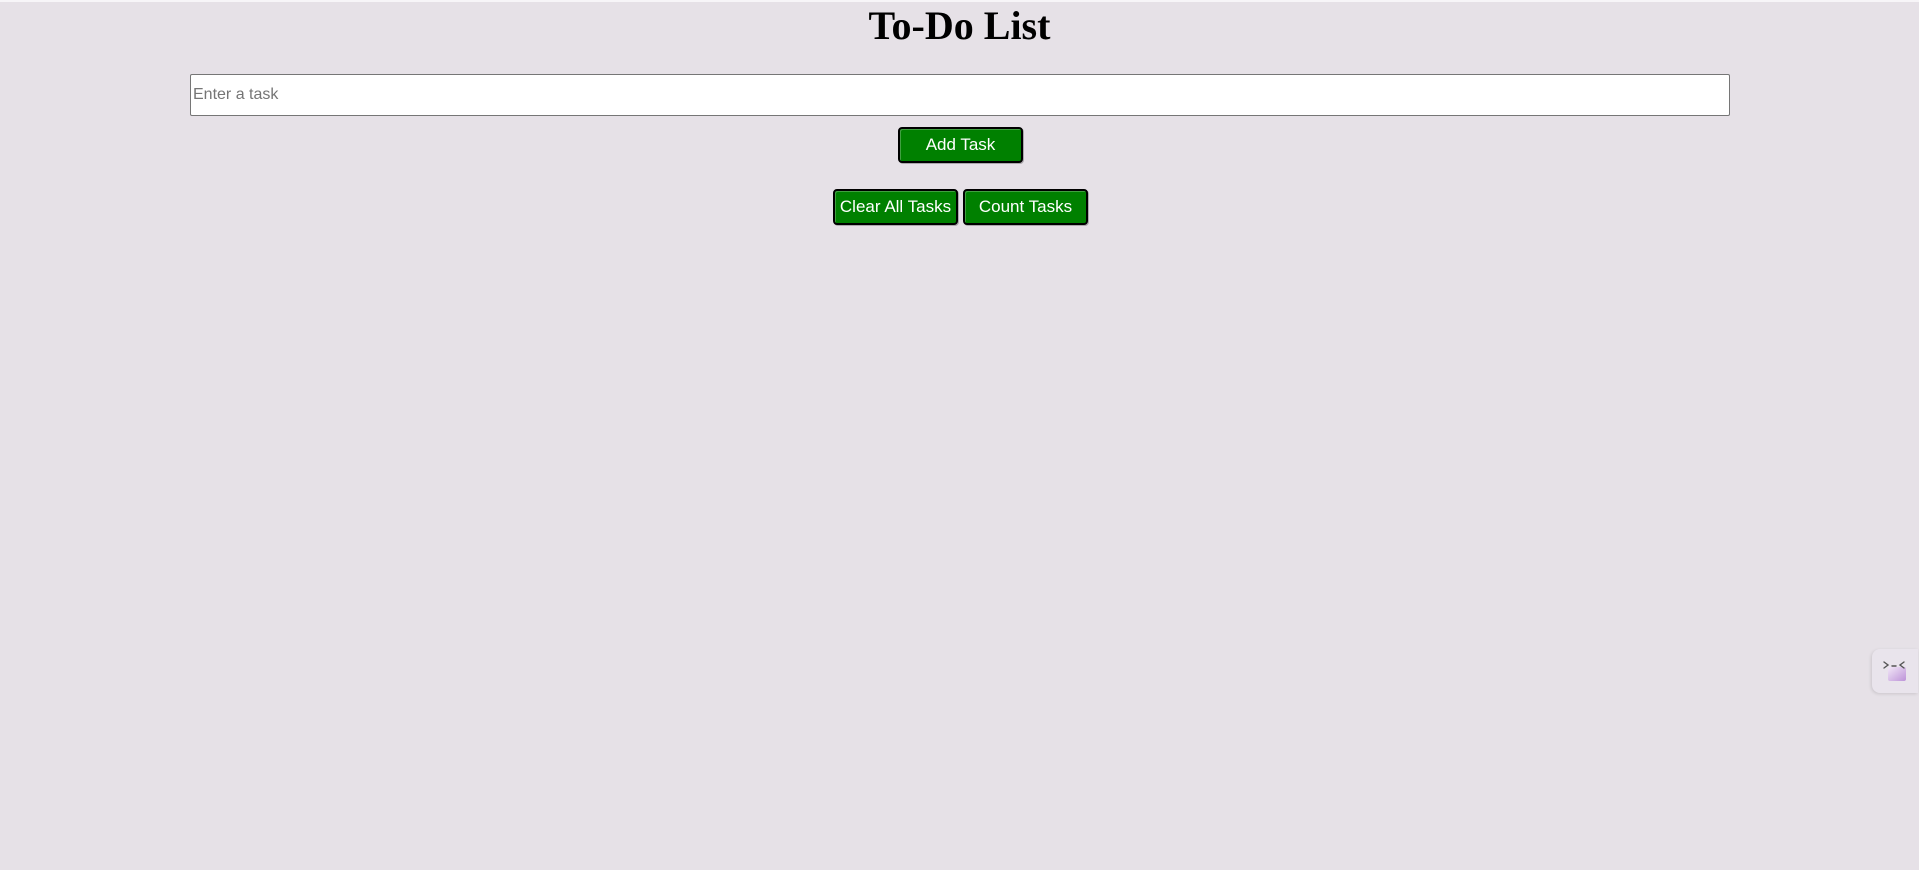  What do you see at coordinates (960, 95) in the screenshot?
I see `task-input` at bounding box center [960, 95].